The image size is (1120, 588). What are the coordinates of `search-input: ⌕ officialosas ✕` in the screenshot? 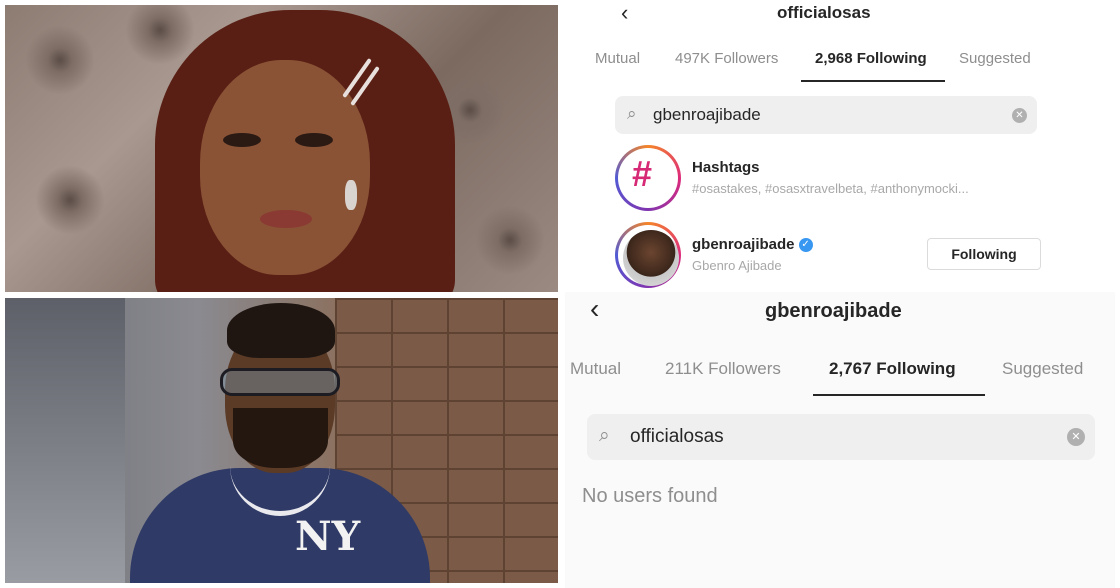 It's located at (841, 437).